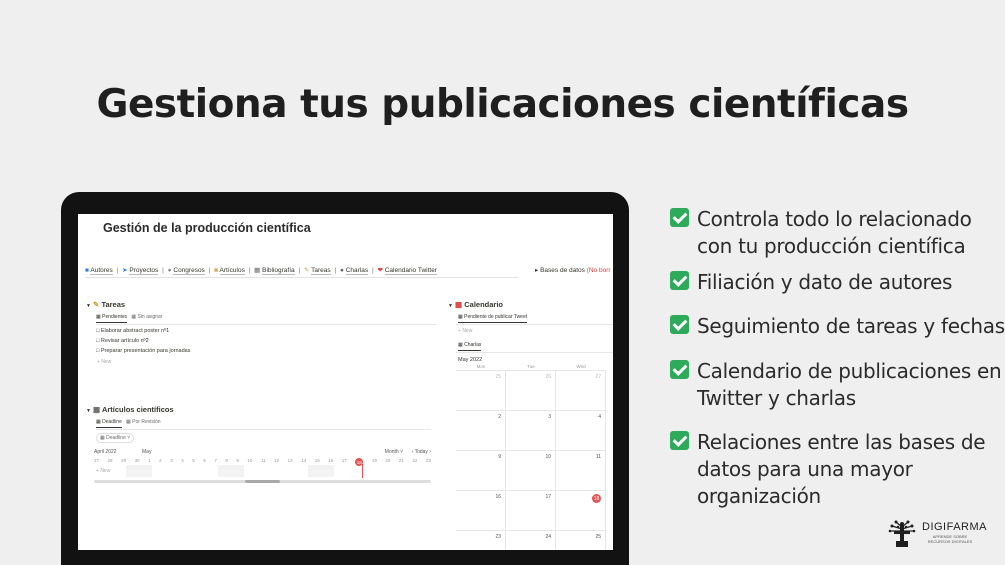  What do you see at coordinates (87, 270) in the screenshot?
I see `user-icon: ■` at bounding box center [87, 270].